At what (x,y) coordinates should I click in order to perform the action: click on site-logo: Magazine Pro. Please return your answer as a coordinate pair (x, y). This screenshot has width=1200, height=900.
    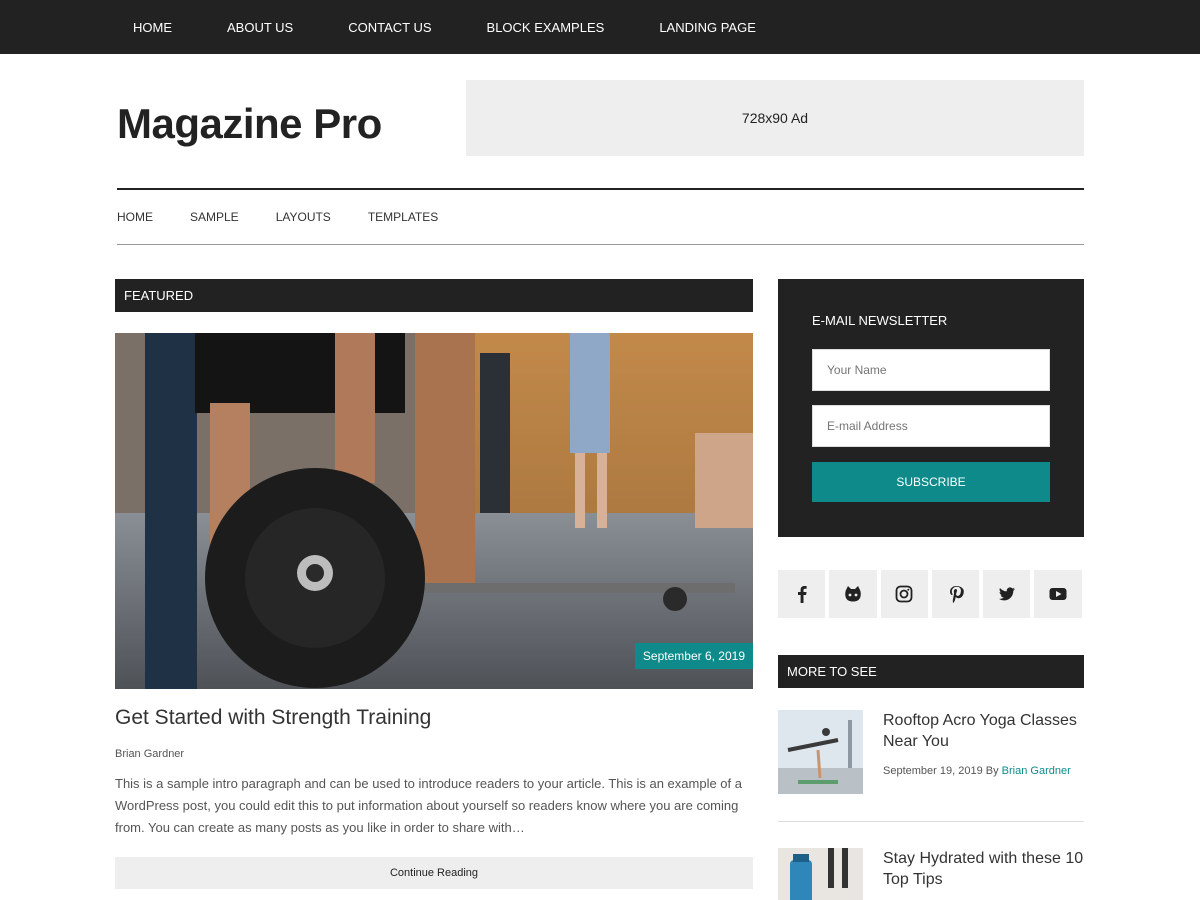
    Looking at the image, I should click on (249, 124).